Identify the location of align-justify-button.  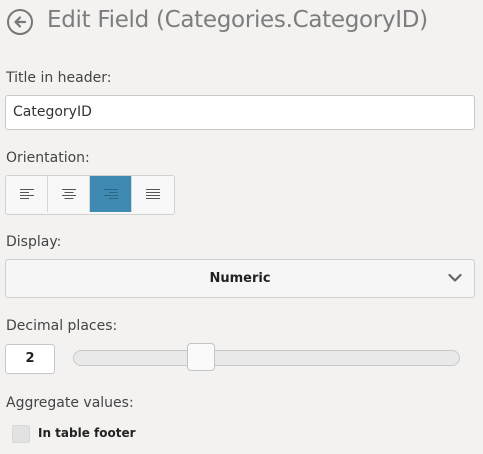
(153, 194).